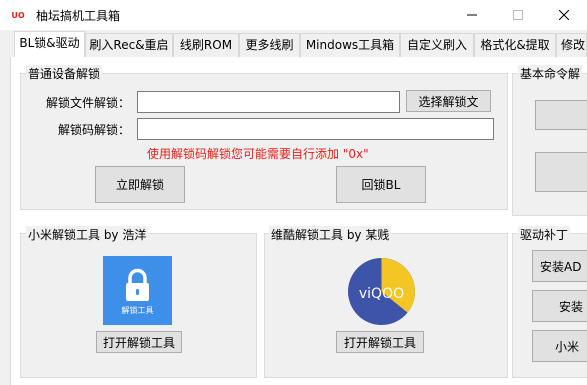 The height and width of the screenshot is (385, 587). I want to click on unlock-tool-icon-label: 解锁工具, so click(137, 310).